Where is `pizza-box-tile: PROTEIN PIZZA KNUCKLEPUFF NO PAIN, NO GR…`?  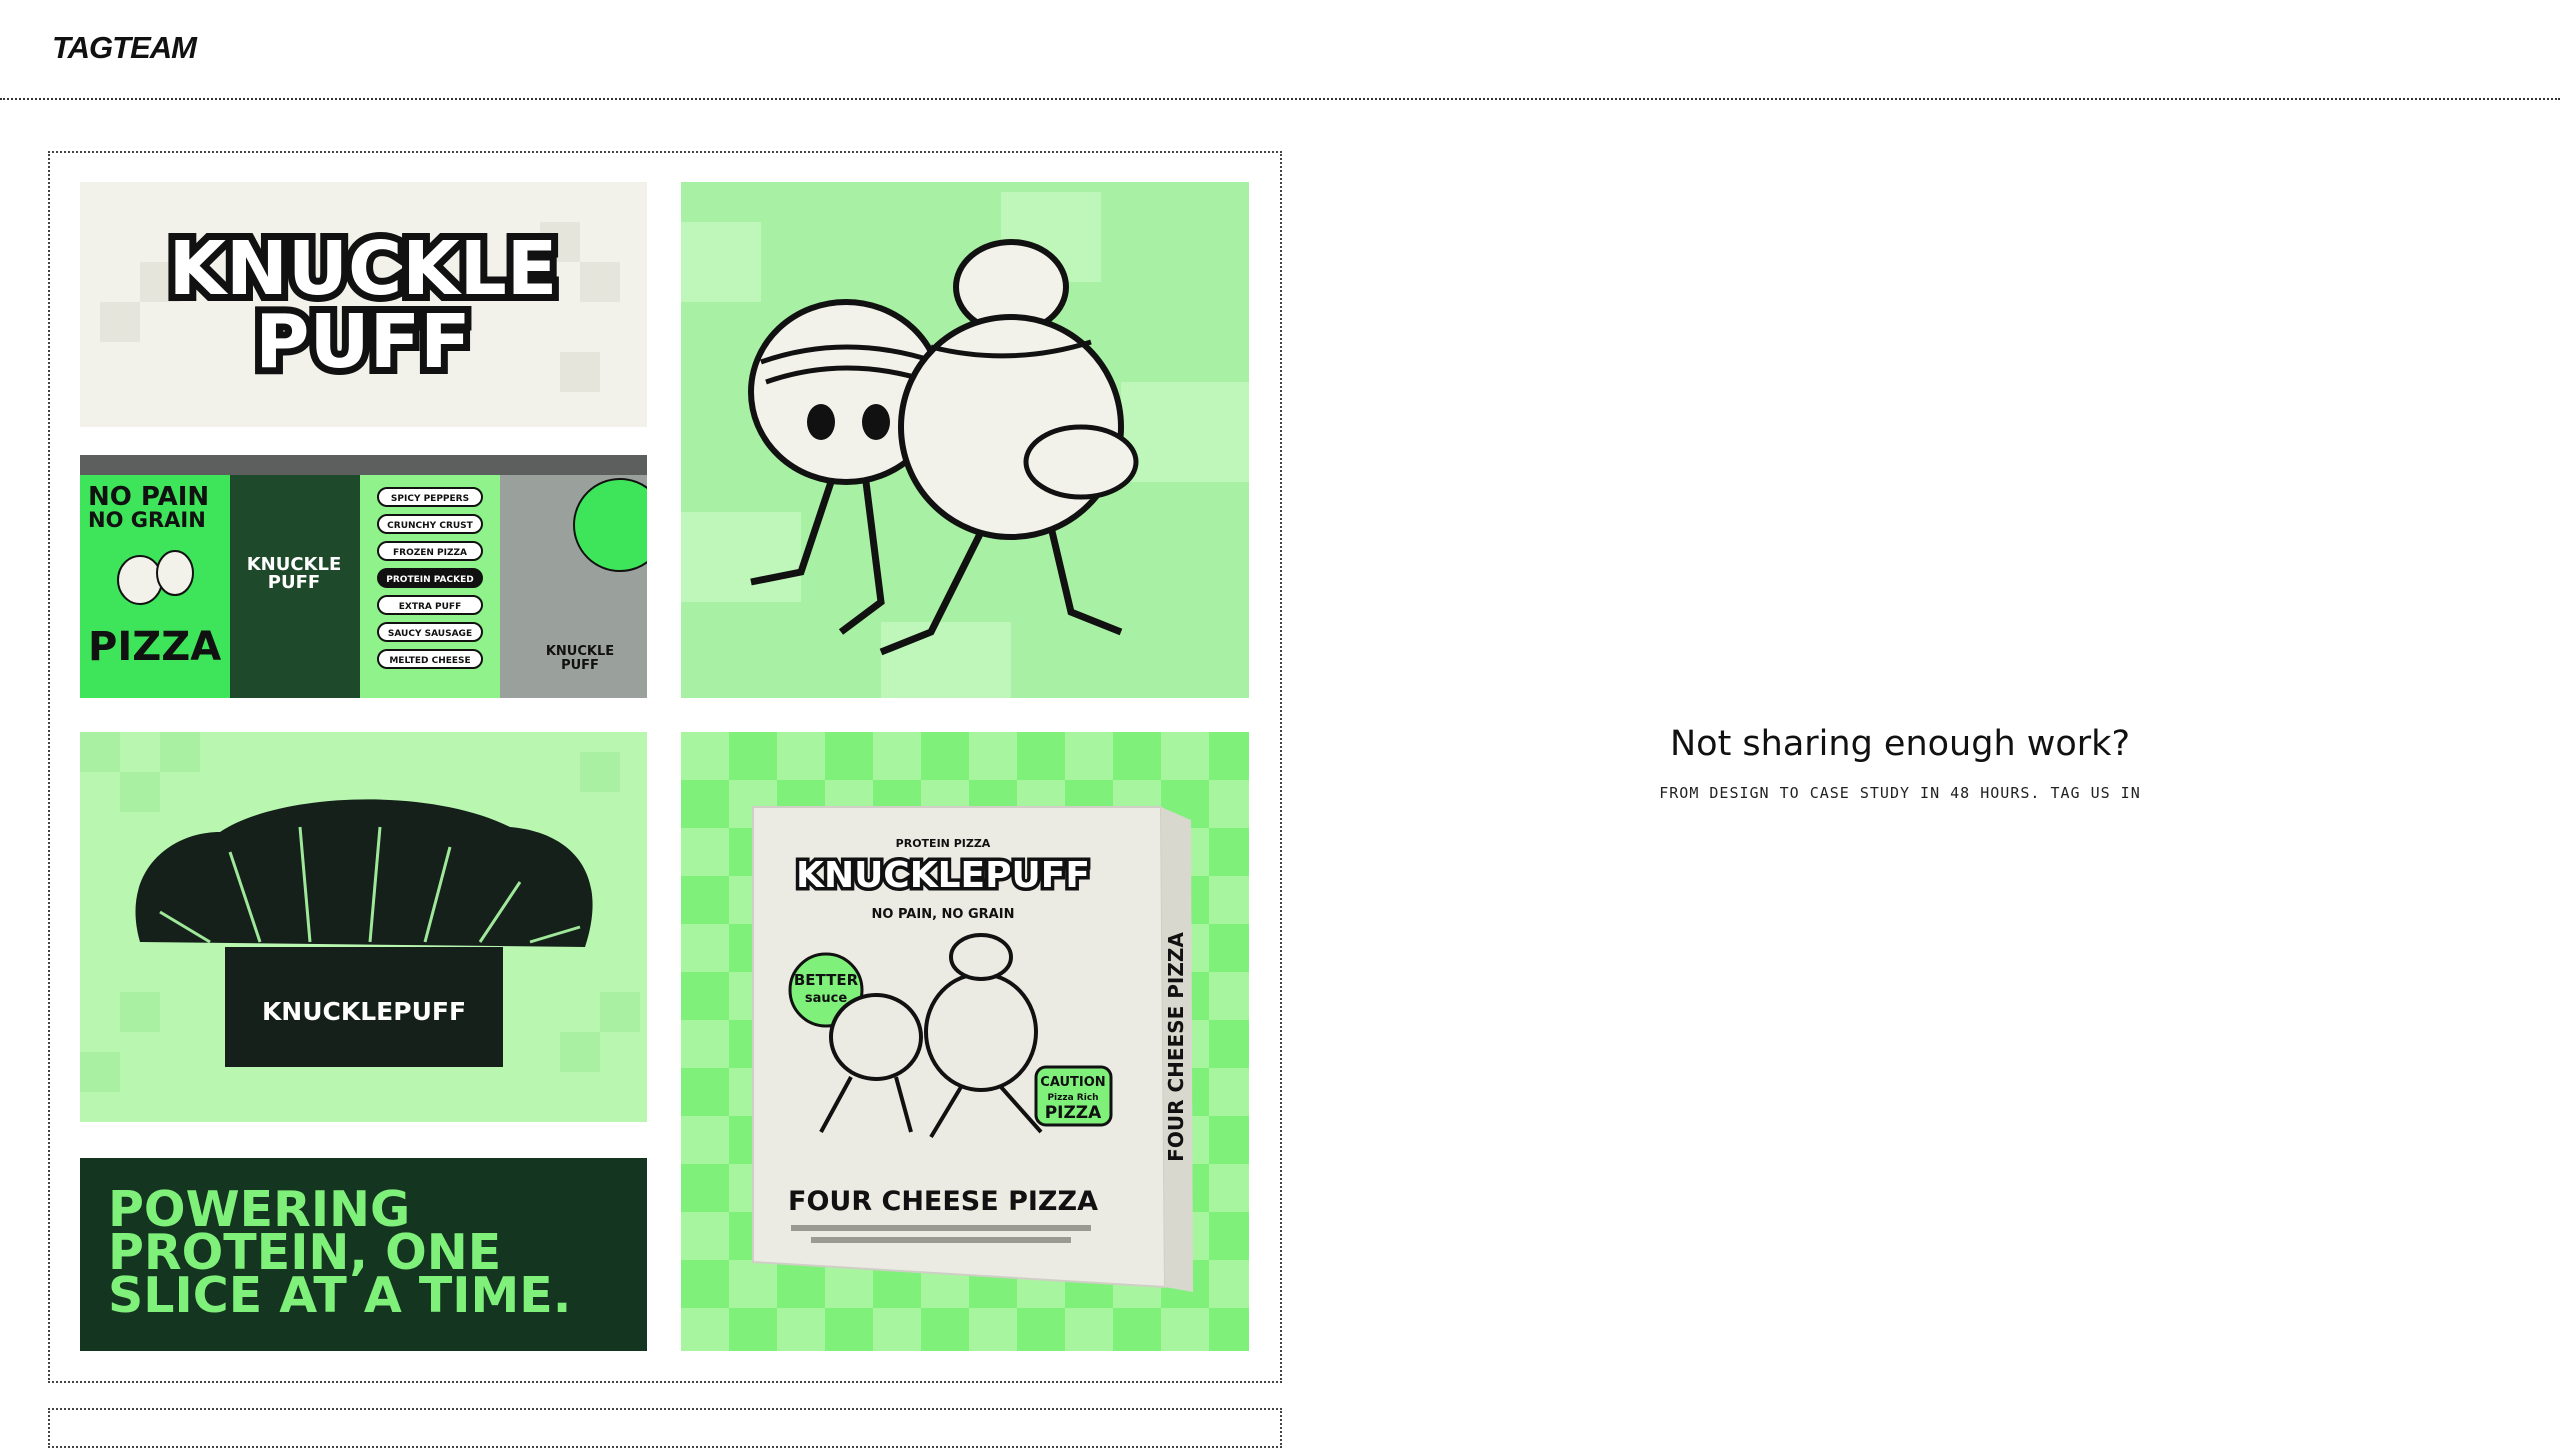 pizza-box-tile: PROTEIN PIZZA KNUCKLEPUFF NO PAIN, NO GR… is located at coordinates (965, 1041).